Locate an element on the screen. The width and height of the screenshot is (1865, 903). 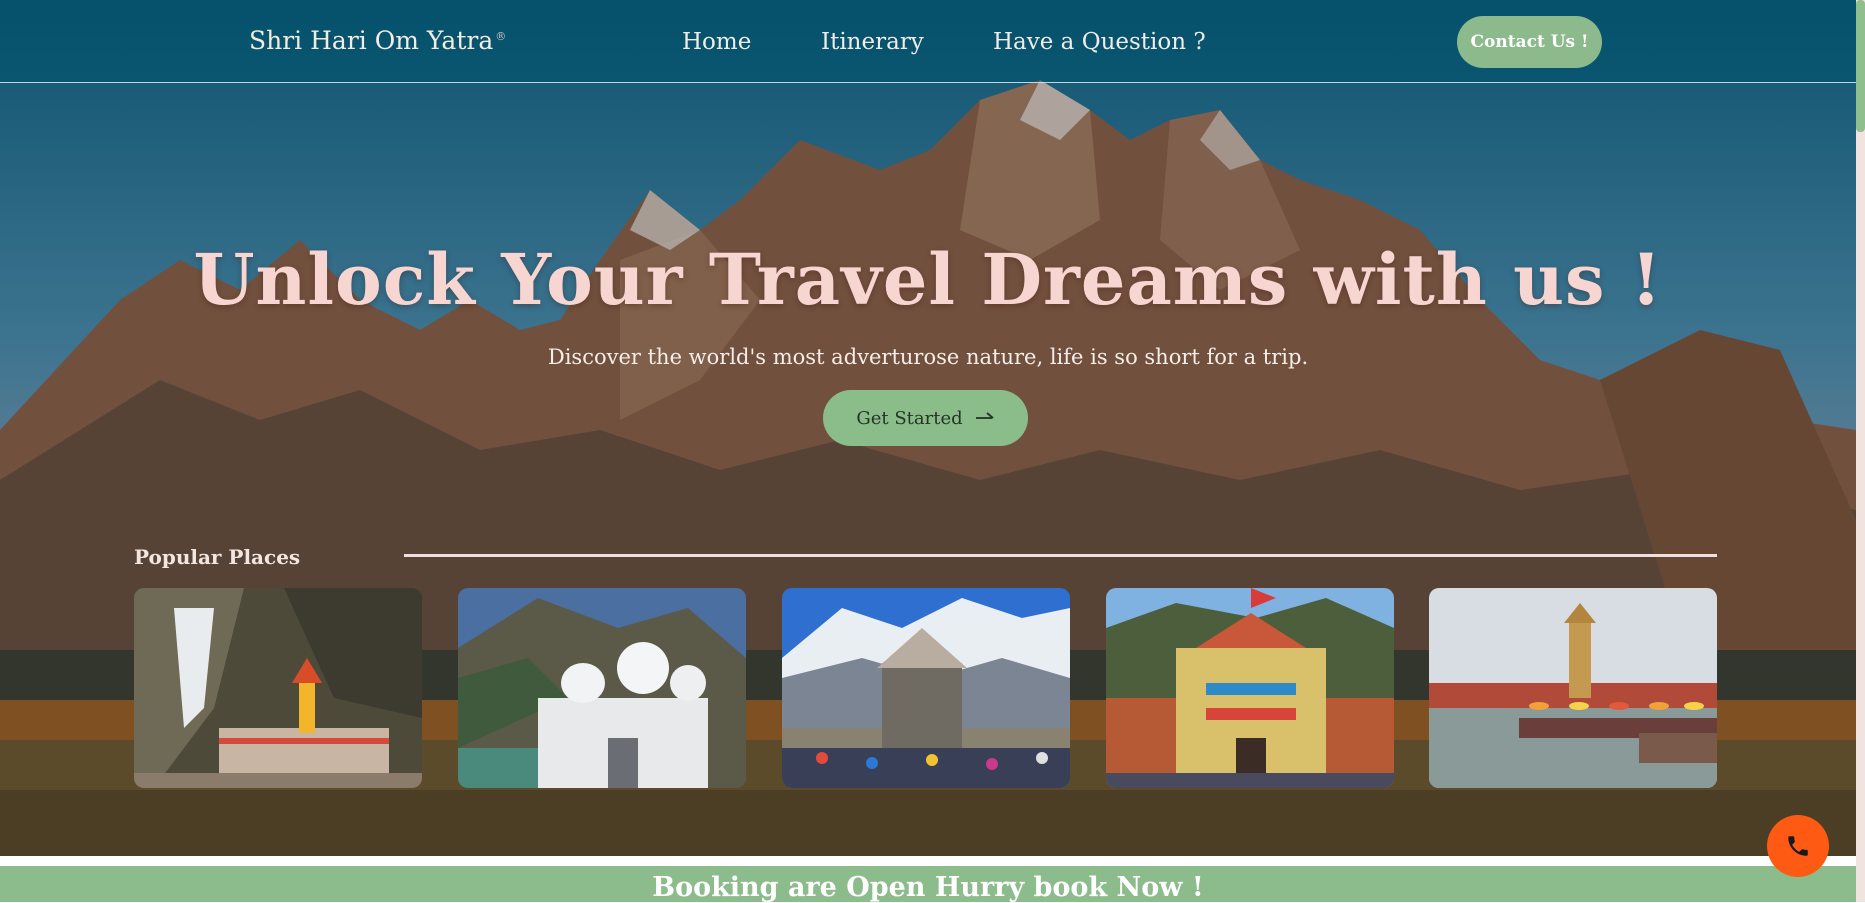
place-card-haridwar is located at coordinates (1573, 688).